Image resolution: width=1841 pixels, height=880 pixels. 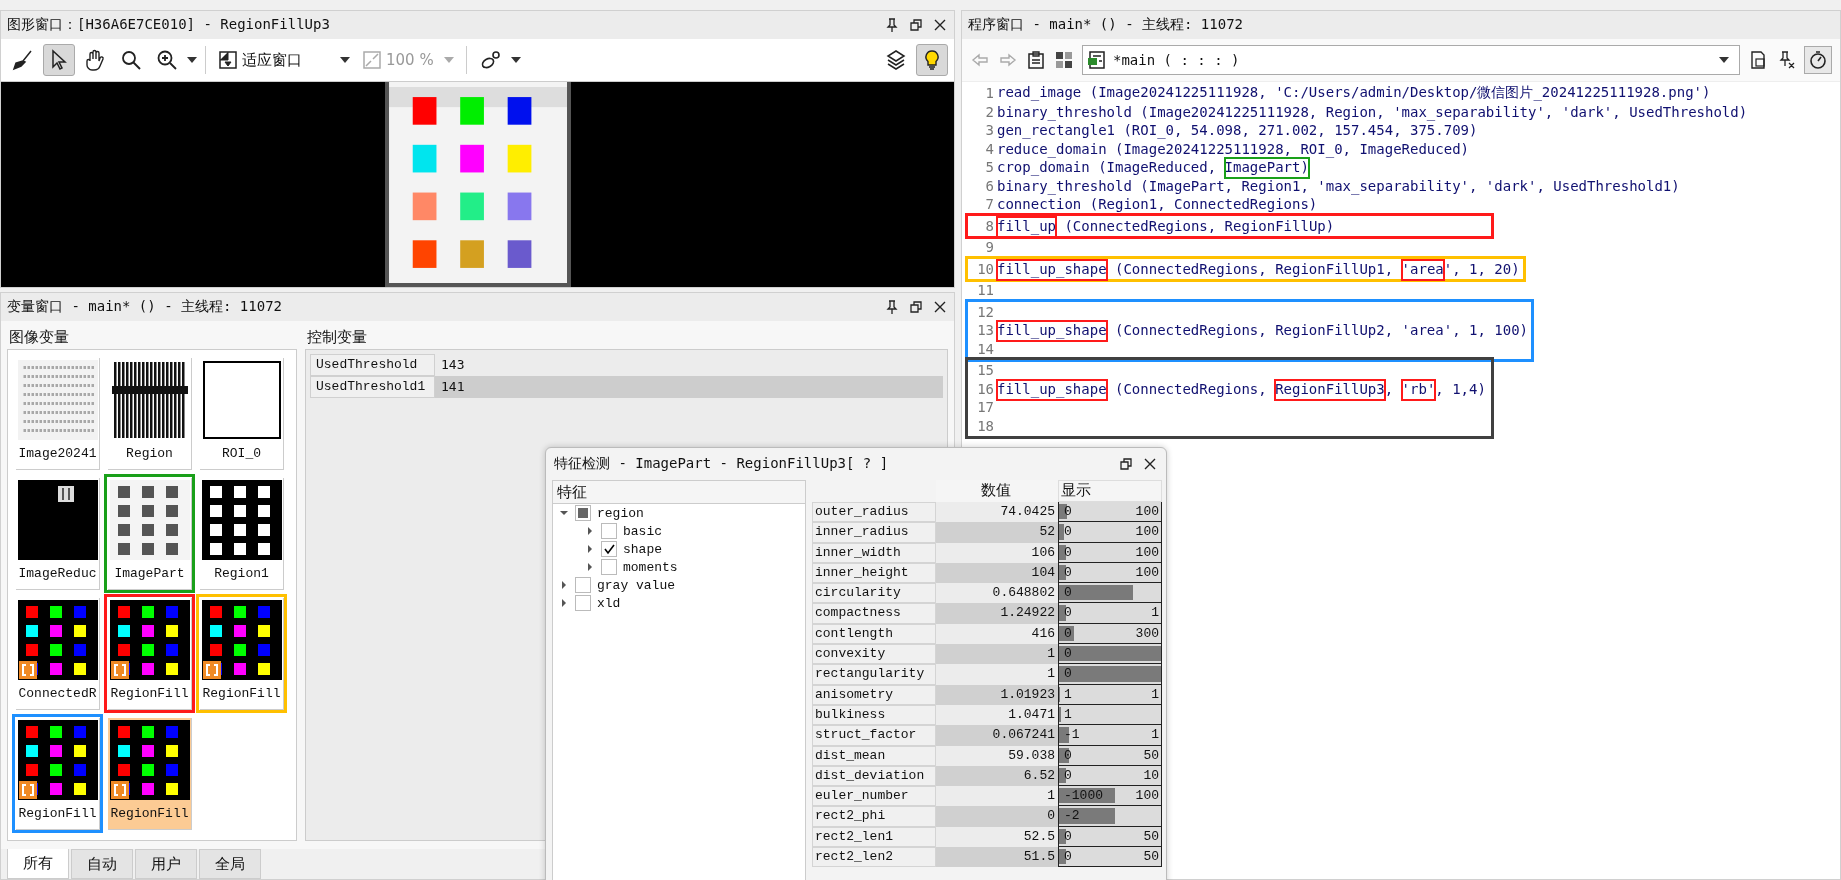 I want to click on tab: 自动, so click(x=102, y=864).